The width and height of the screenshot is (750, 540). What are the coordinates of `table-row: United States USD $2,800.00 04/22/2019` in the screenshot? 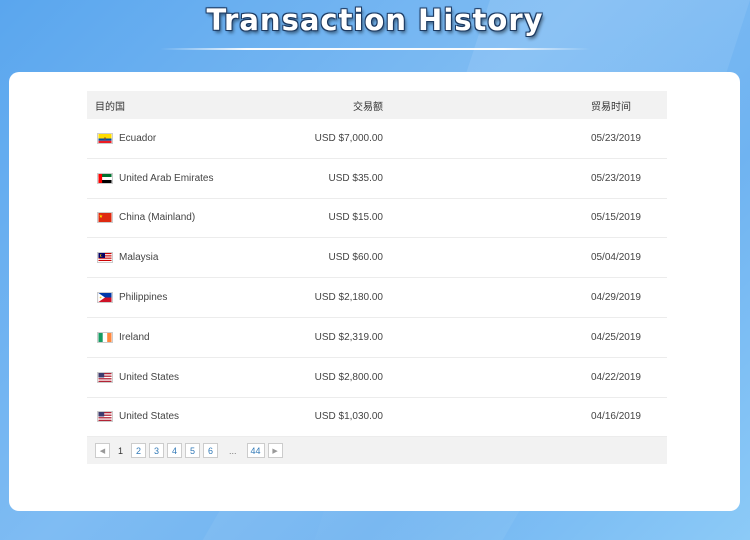 It's located at (377, 378).